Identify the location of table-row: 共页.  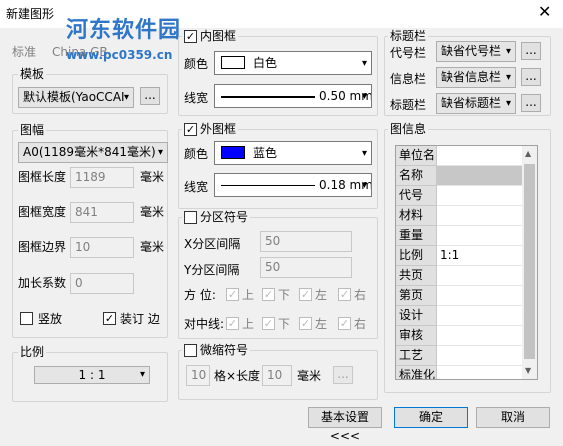
(460, 276).